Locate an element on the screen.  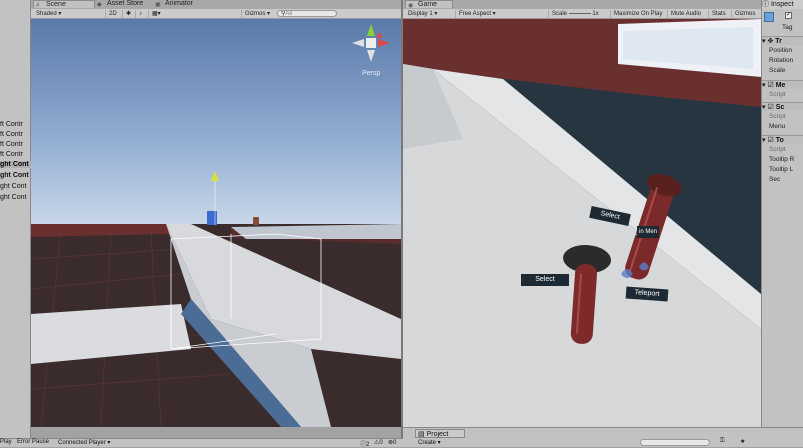
search-placeholder: All is located at coordinates (289, 14).